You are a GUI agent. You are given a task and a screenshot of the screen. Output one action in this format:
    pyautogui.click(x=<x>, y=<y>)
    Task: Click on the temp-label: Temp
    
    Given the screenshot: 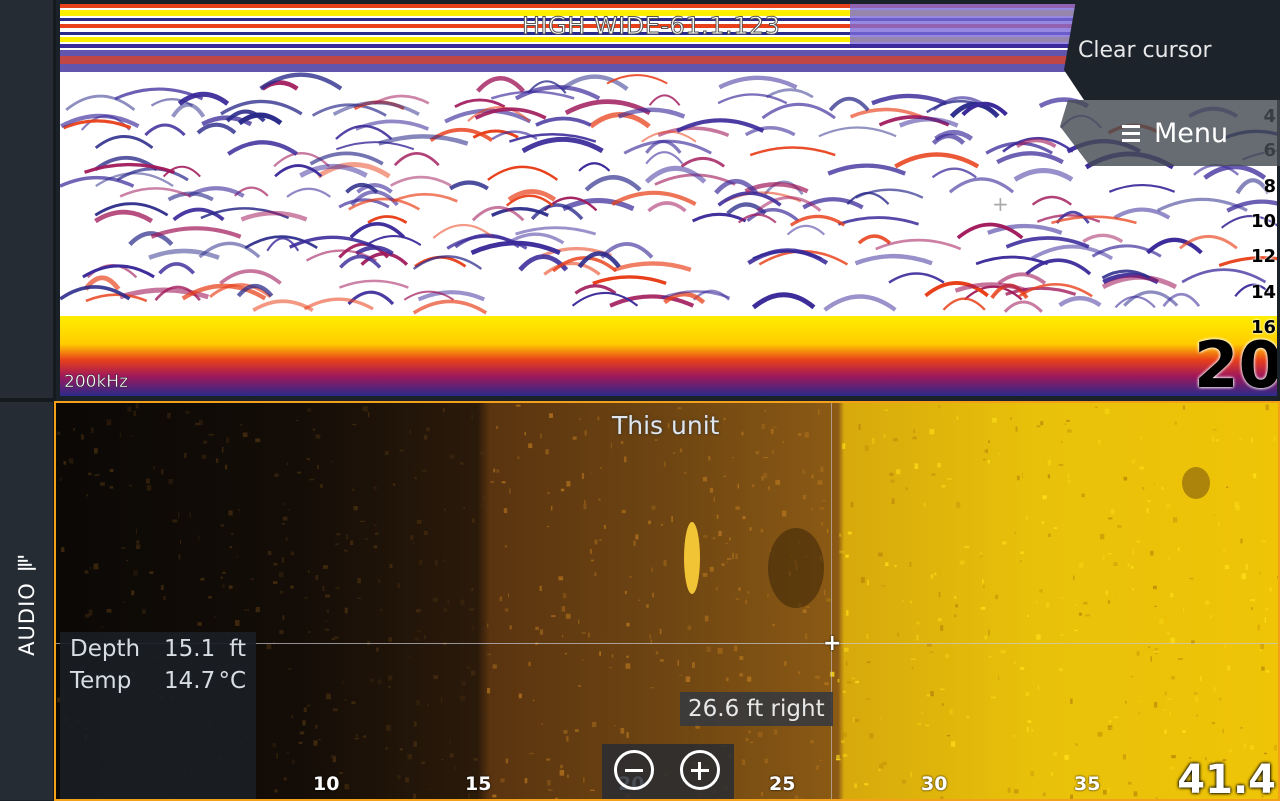 What is the action you would take?
    pyautogui.click(x=100, y=681)
    